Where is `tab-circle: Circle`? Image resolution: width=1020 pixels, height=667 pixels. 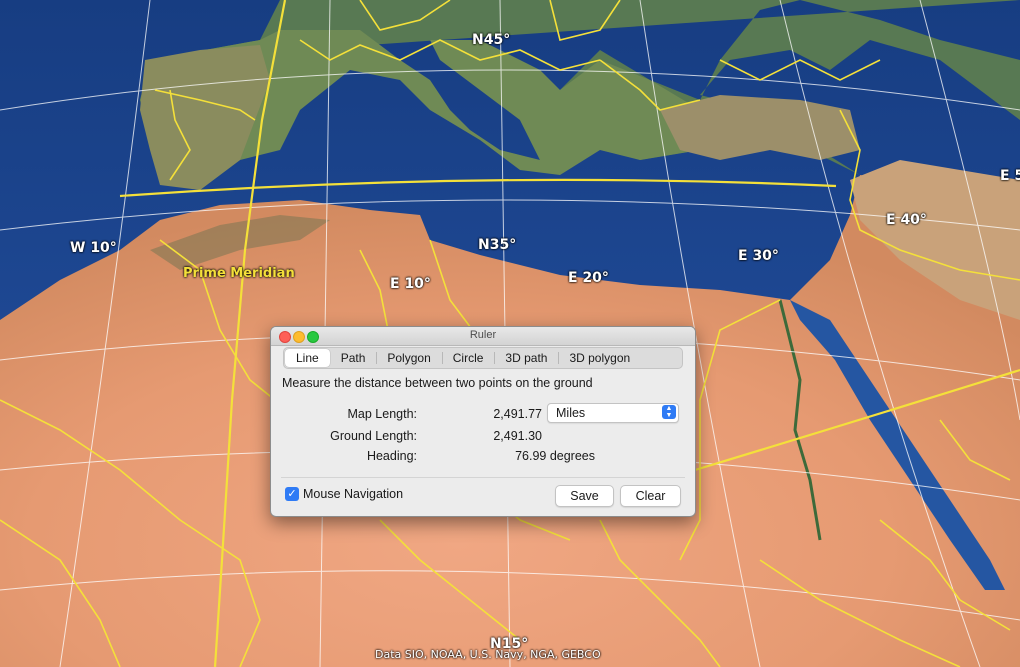
tab-circle: Circle is located at coordinates (468, 358).